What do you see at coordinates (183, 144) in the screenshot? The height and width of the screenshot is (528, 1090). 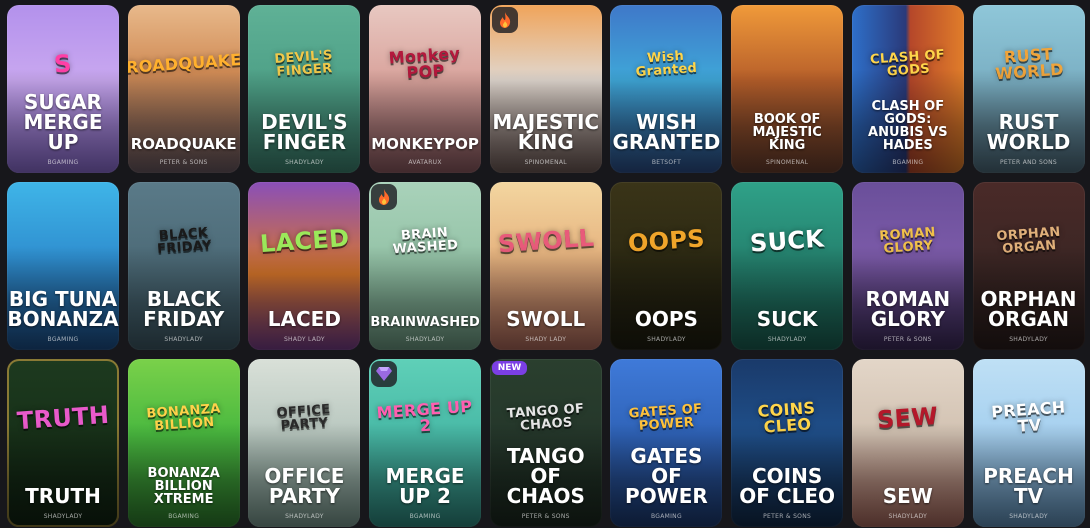 I see `game-title: Roadquake` at bounding box center [183, 144].